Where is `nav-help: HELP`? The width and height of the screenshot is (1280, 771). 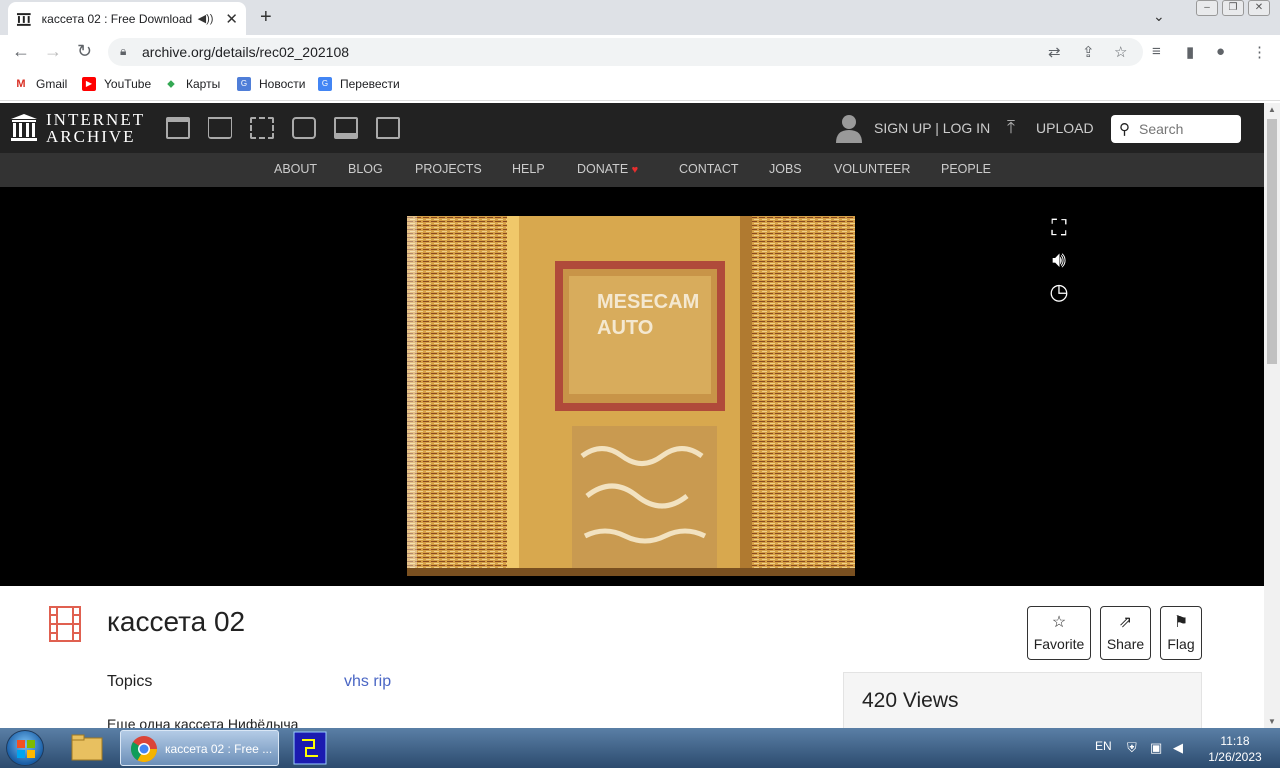 nav-help: HELP is located at coordinates (528, 169).